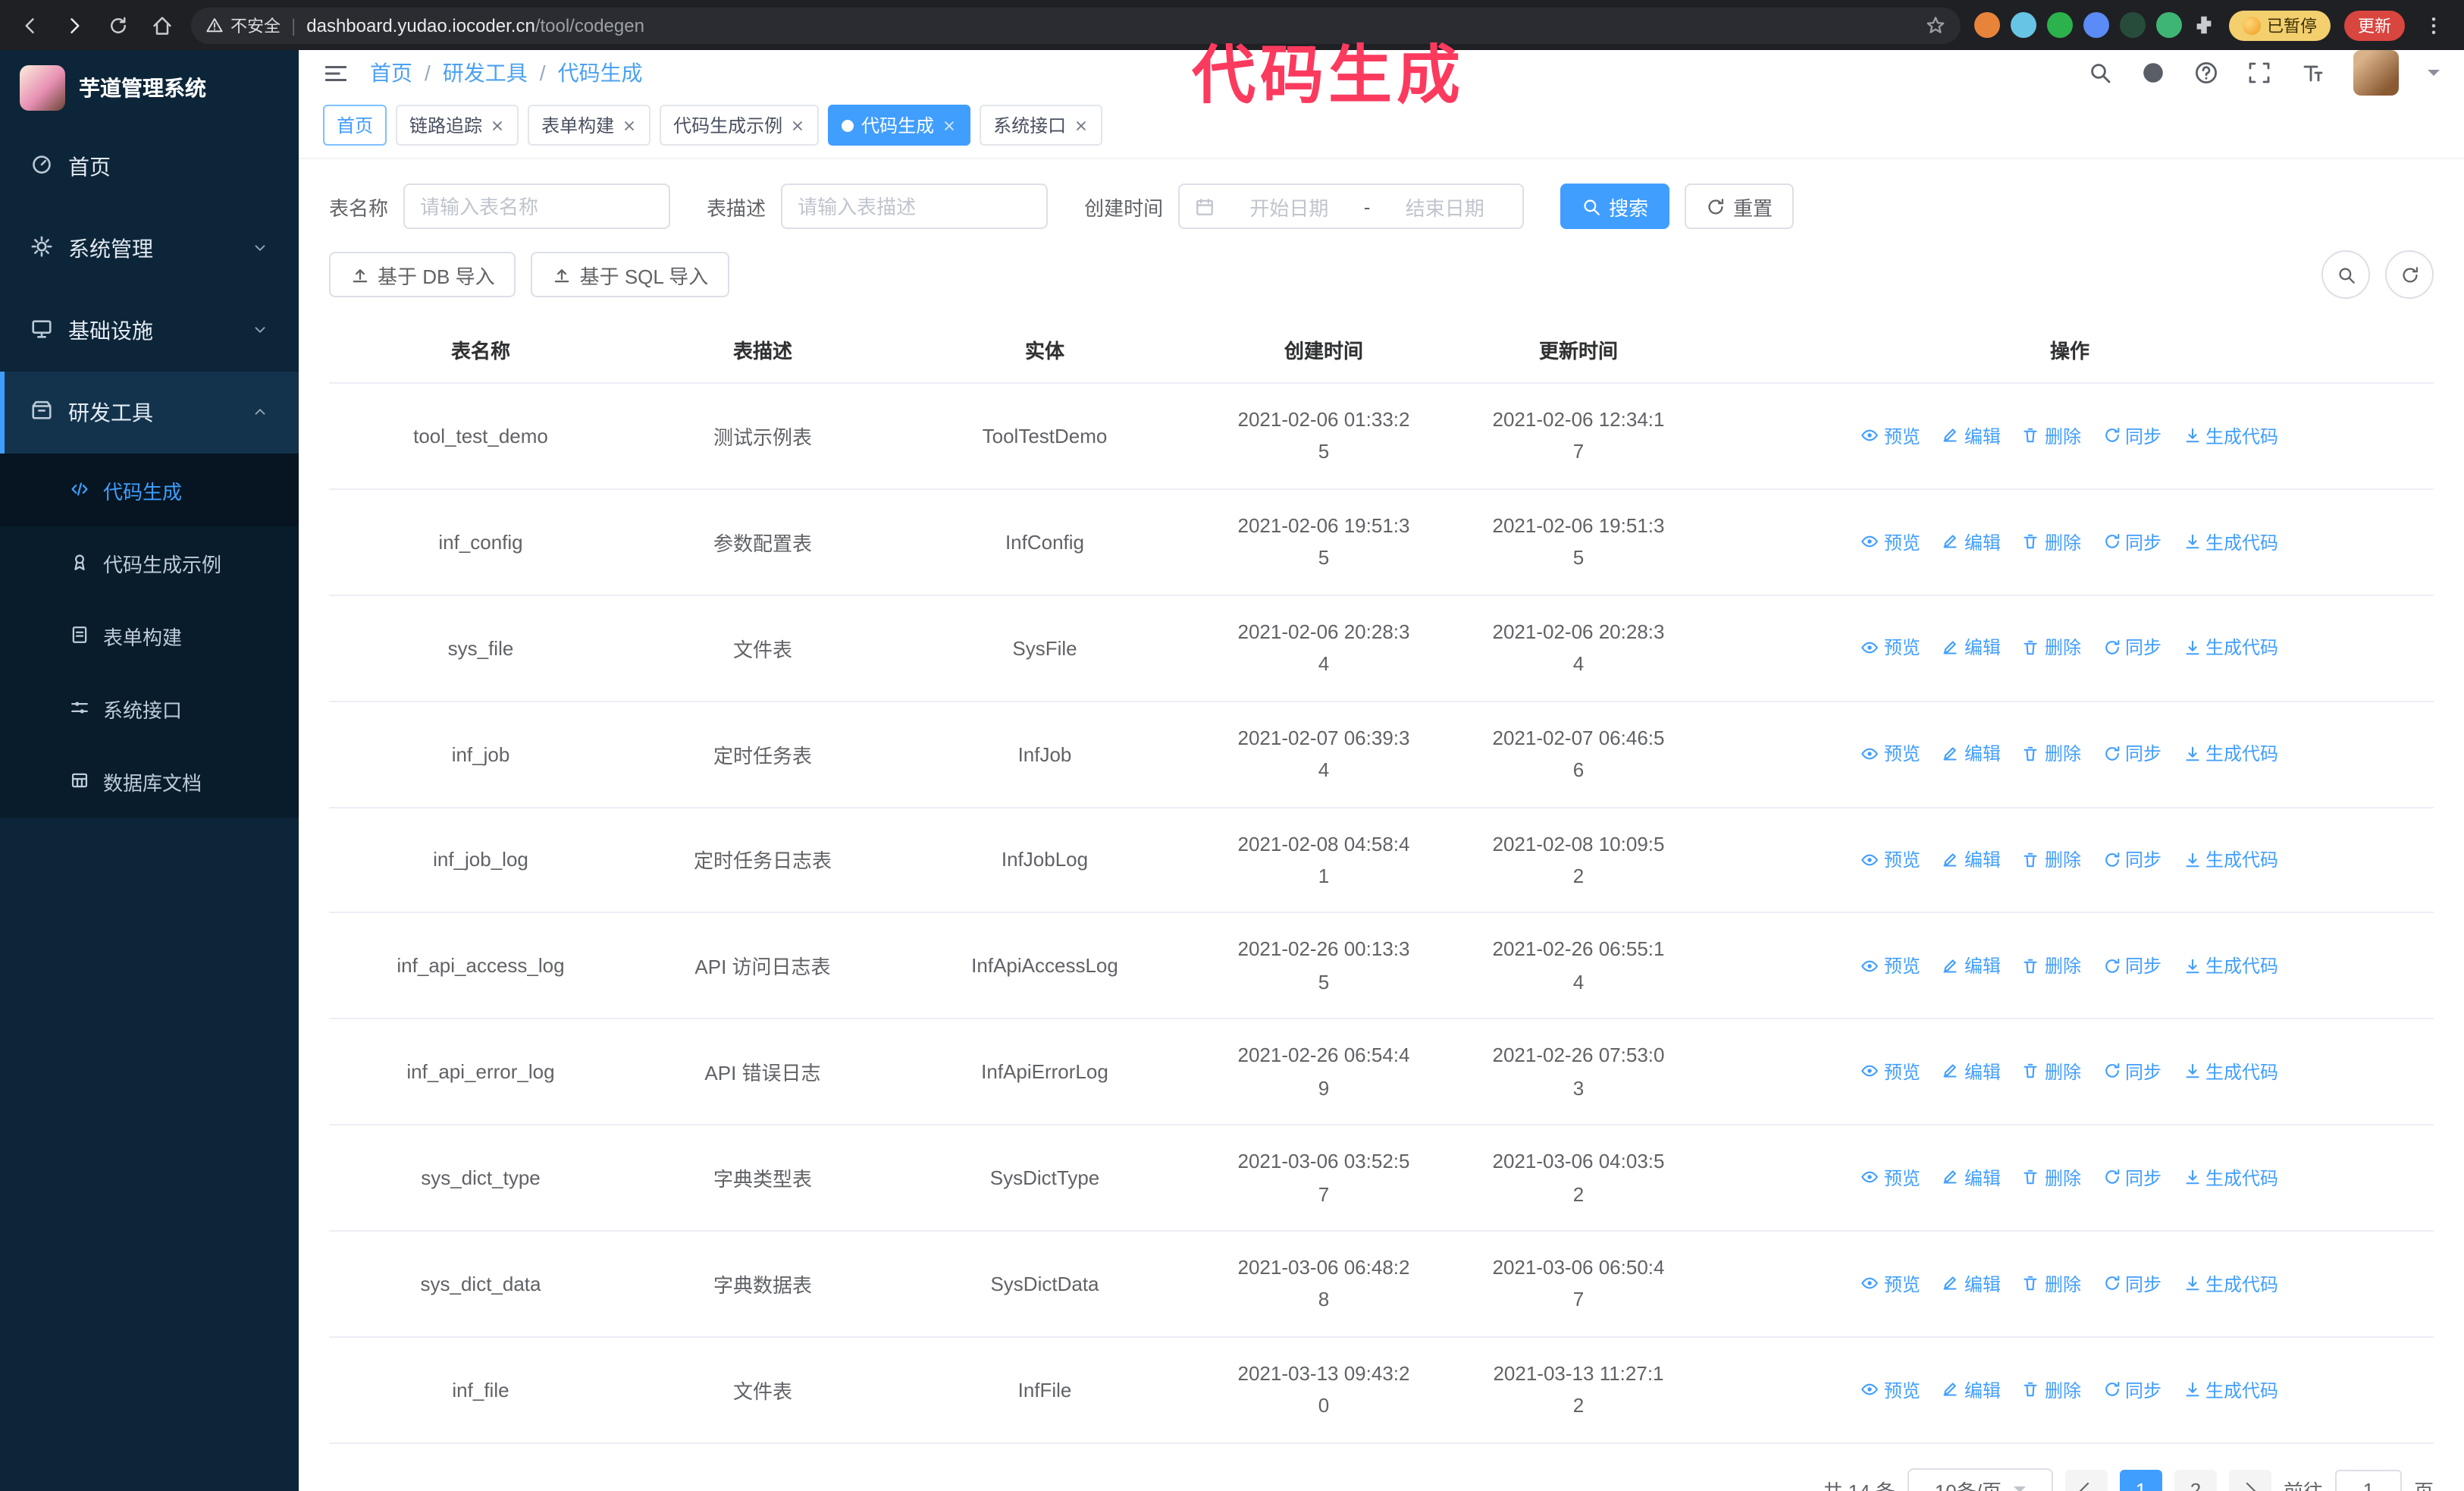 This screenshot has height=1491, width=2464. What do you see at coordinates (590, 125) in the screenshot?
I see `tab-form-builder: 表单构建` at bounding box center [590, 125].